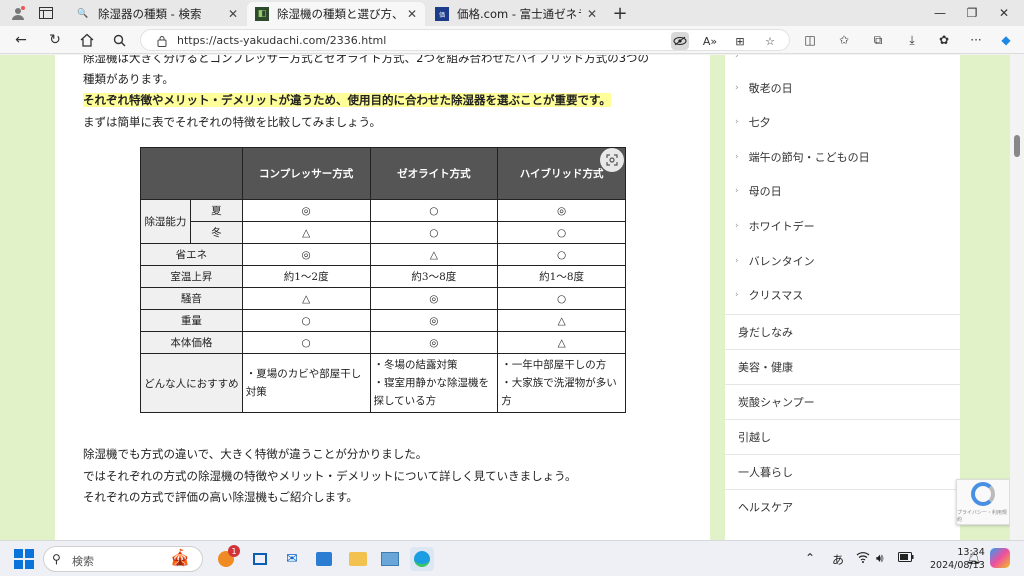 This screenshot has width=1024, height=576. I want to click on notification-badge: 1, so click(234, 551).